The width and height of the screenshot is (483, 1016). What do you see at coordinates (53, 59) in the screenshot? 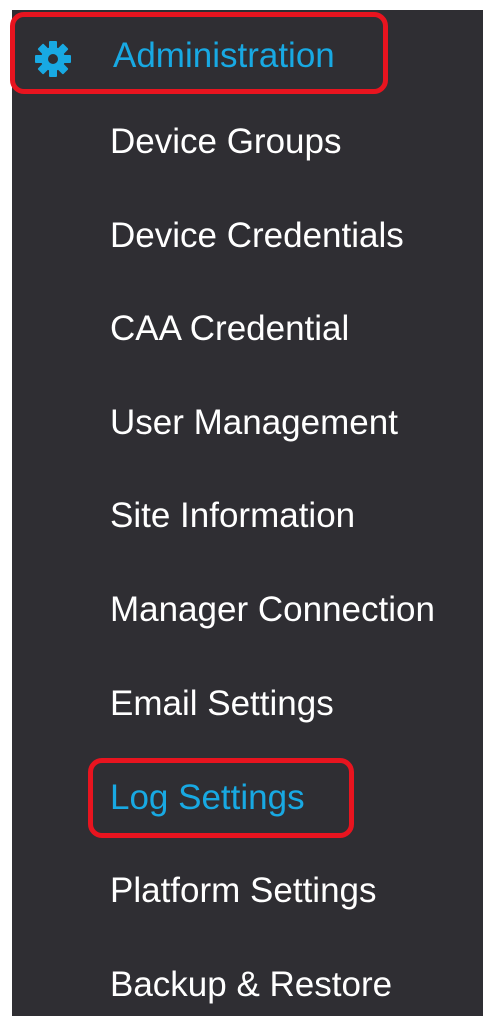
I see `gear-icon` at bounding box center [53, 59].